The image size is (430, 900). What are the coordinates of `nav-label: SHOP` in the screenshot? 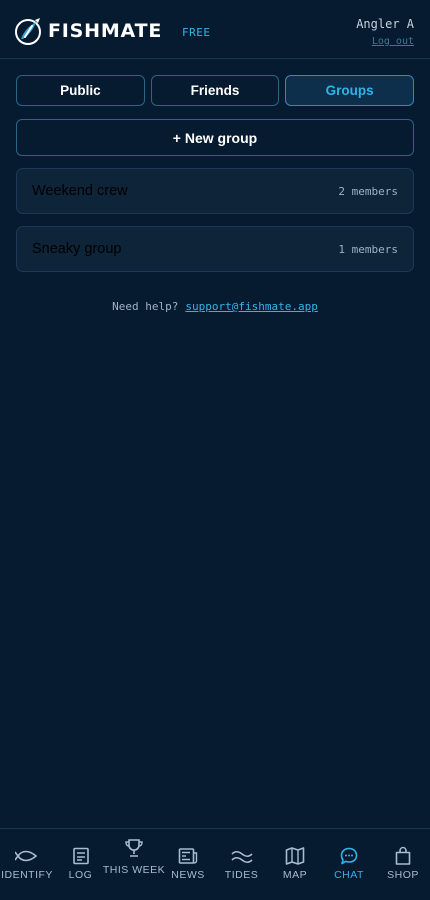 It's located at (403, 875).